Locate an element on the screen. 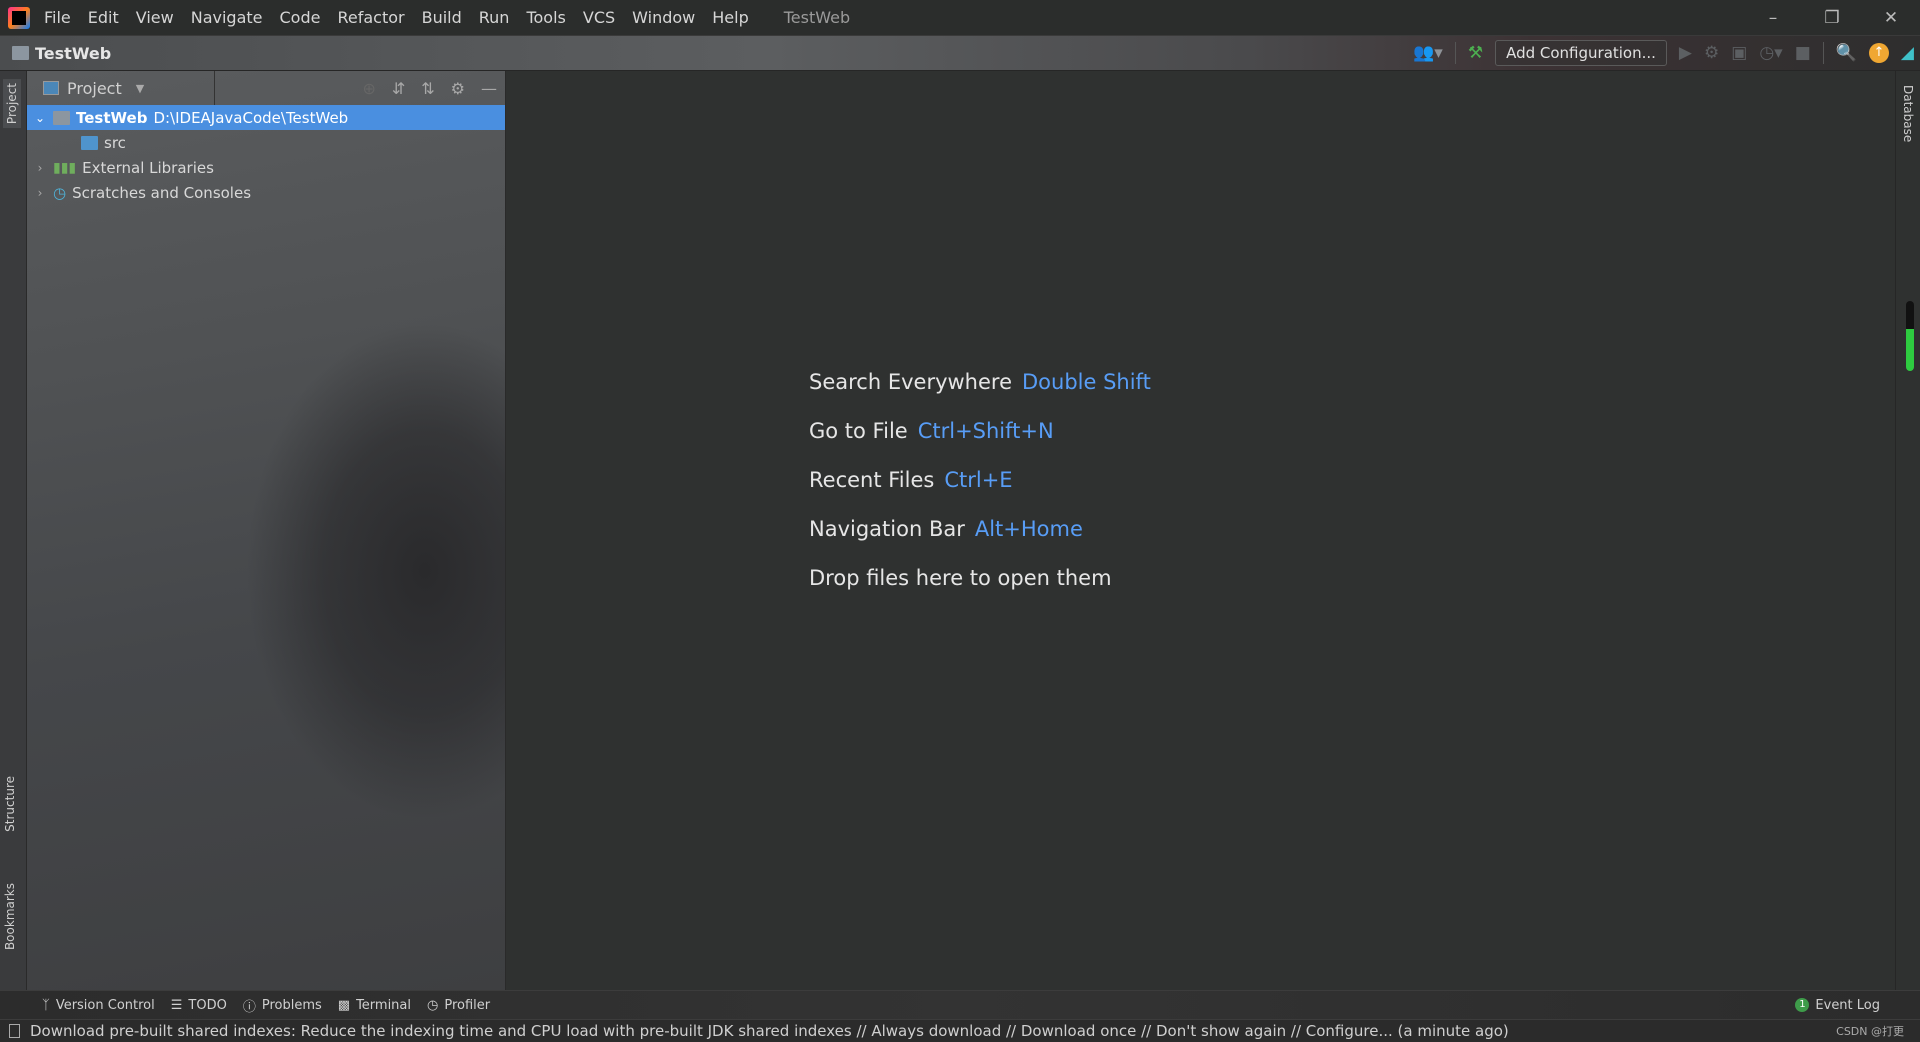 This screenshot has width=1920, height=1042. hint-shortcut: Alt+Home is located at coordinates (1028, 529).